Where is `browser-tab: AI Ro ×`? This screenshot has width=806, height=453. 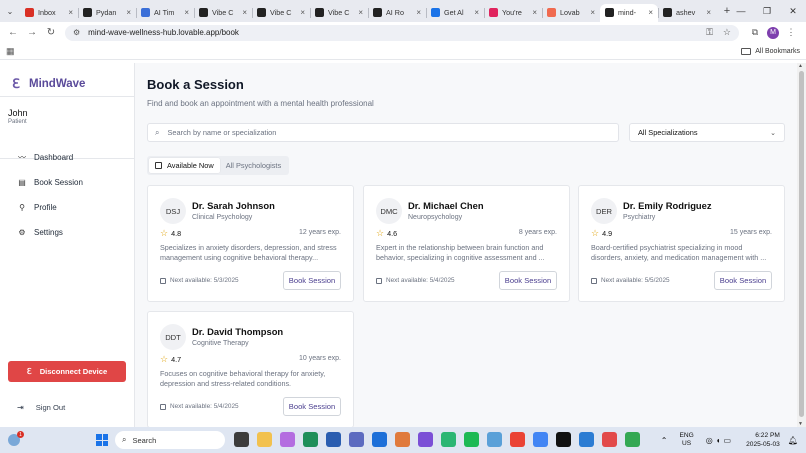
browser-tab: AI Ro × is located at coordinates (397, 13).